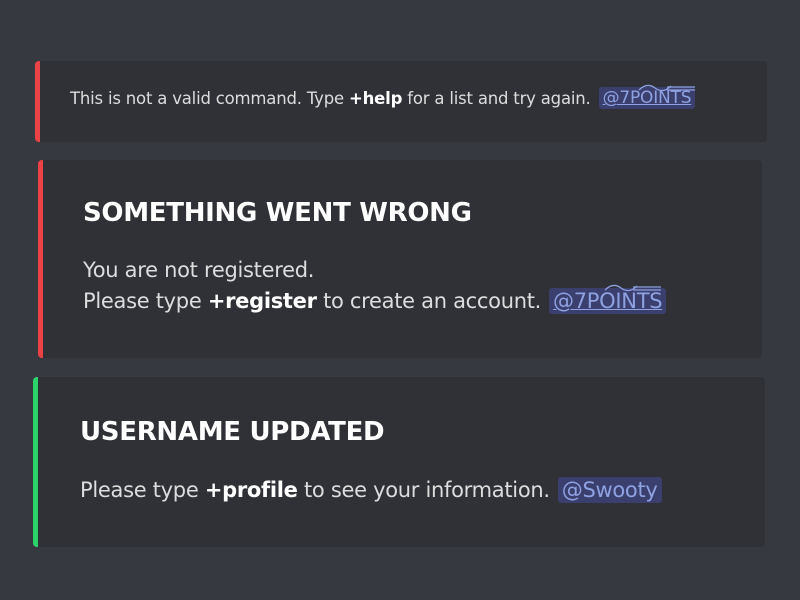  What do you see at coordinates (232, 432) in the screenshot?
I see `embed-title: USERNAME UPDATED` at bounding box center [232, 432].